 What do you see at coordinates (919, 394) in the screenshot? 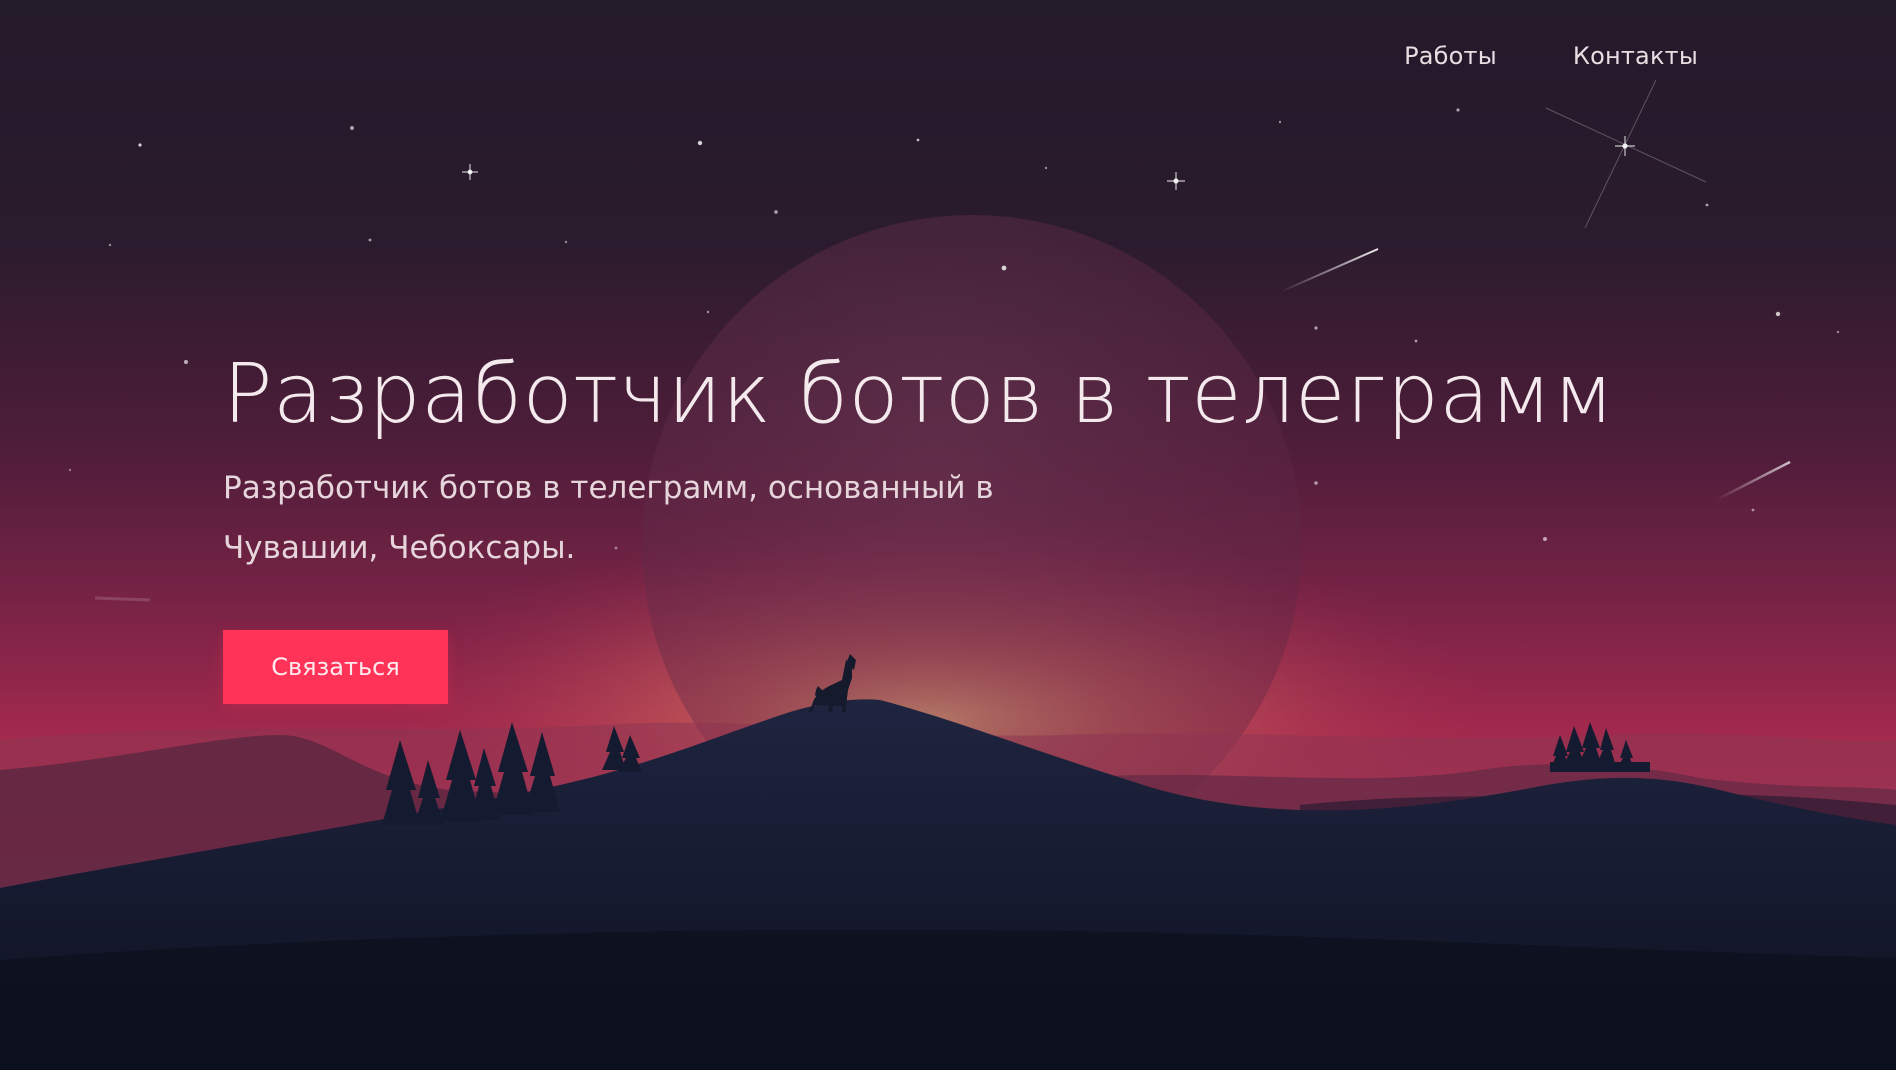
I see `hero-title: Разработчик ботов в телеграмм` at bounding box center [919, 394].